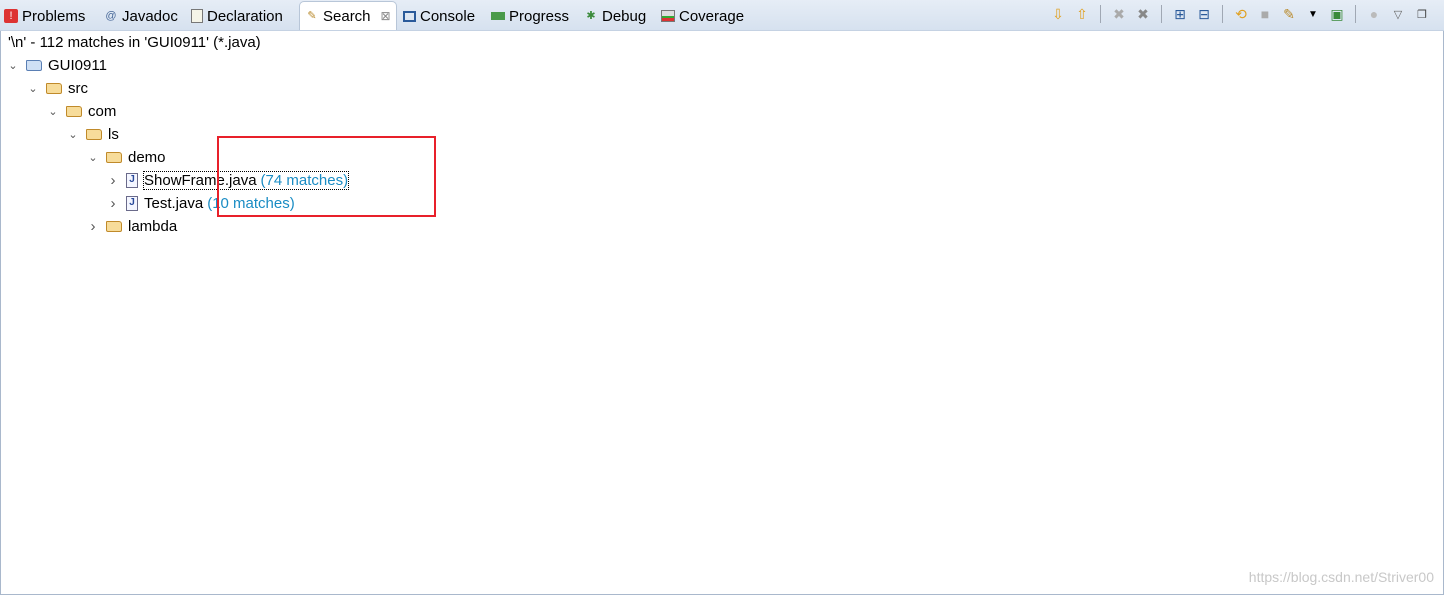  What do you see at coordinates (1422, 14) in the screenshot?
I see `minimize-icon: ❐` at bounding box center [1422, 14].